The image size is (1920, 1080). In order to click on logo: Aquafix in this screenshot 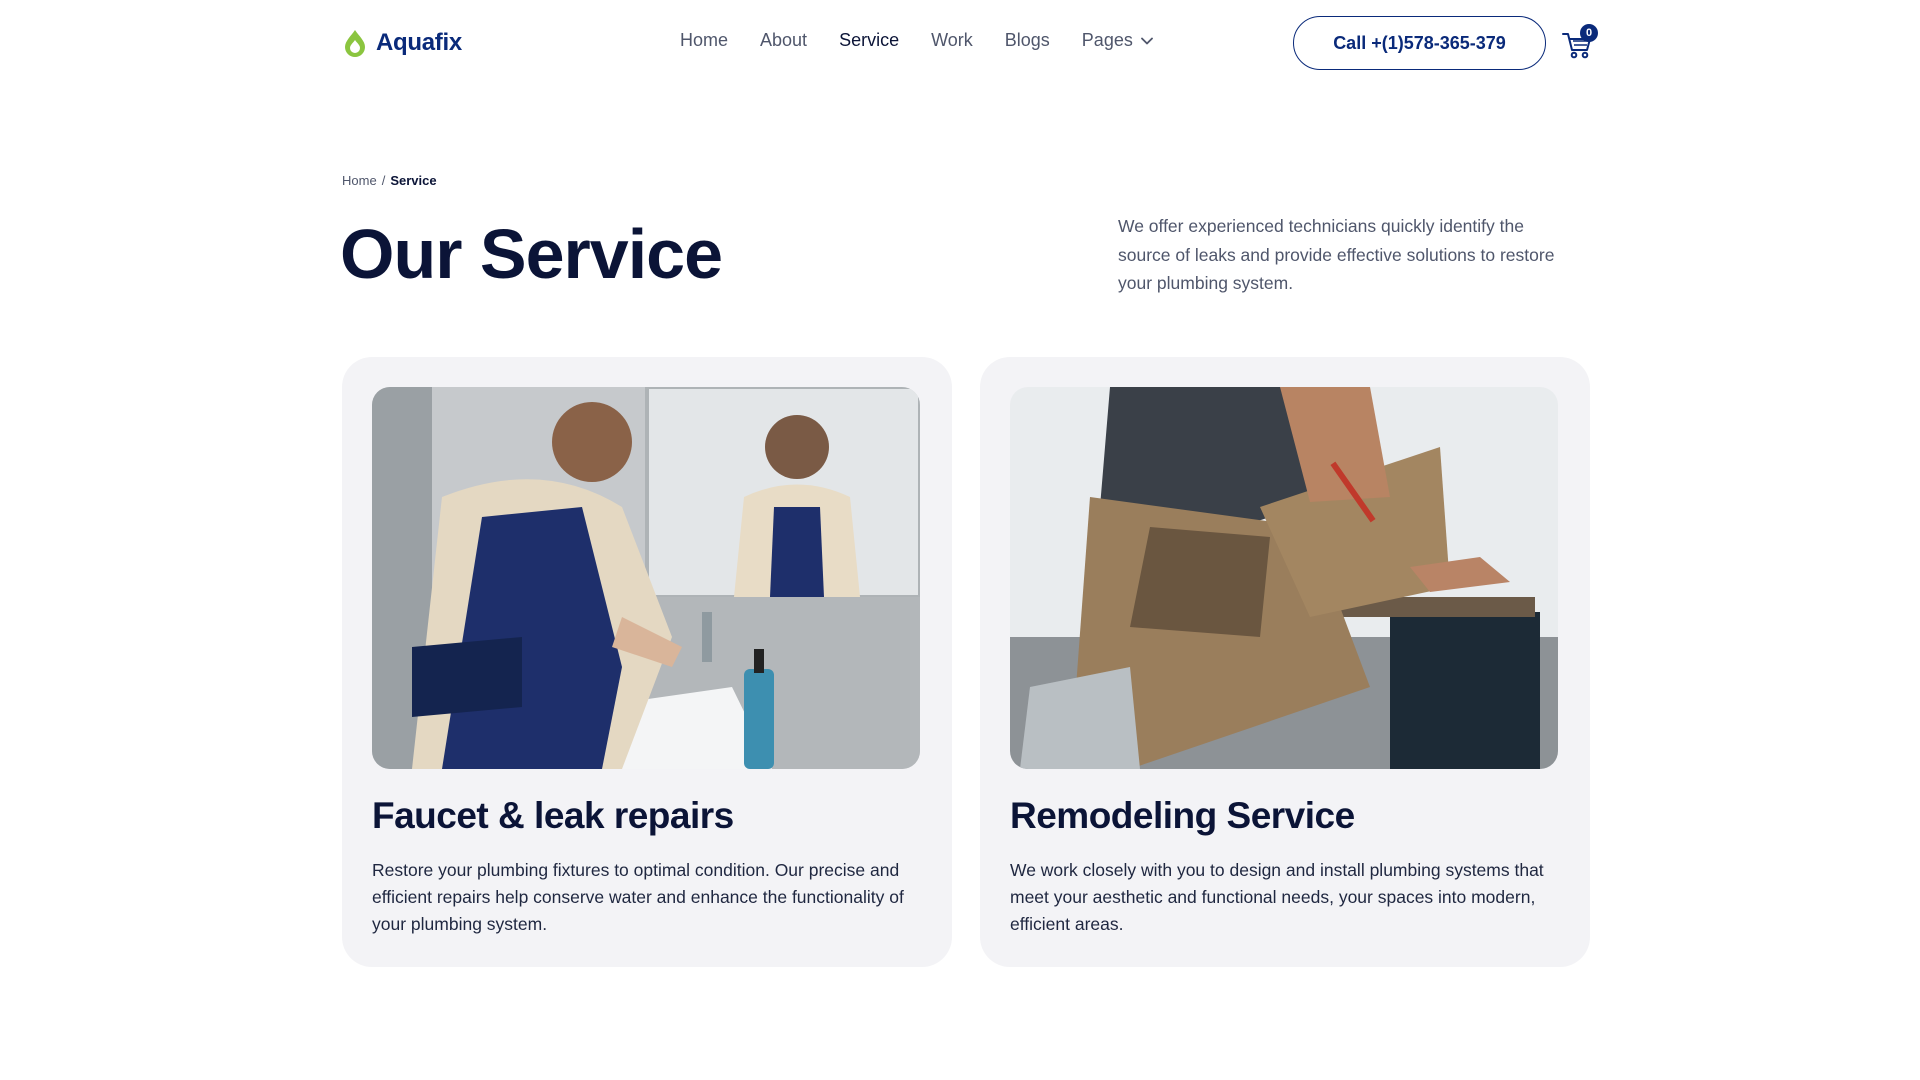, I will do `click(402, 43)`.